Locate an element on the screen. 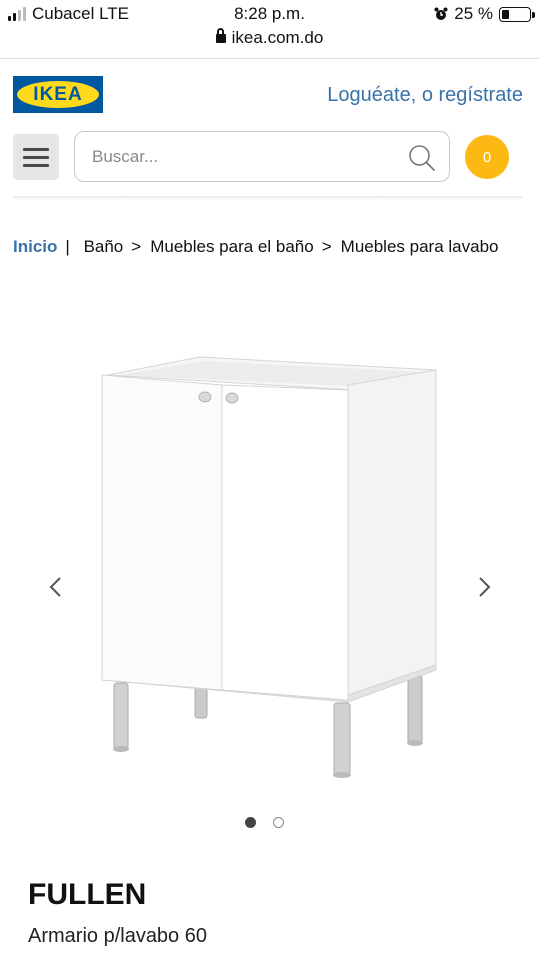  product-description: Armario p/lavabo 60 is located at coordinates (117, 936).